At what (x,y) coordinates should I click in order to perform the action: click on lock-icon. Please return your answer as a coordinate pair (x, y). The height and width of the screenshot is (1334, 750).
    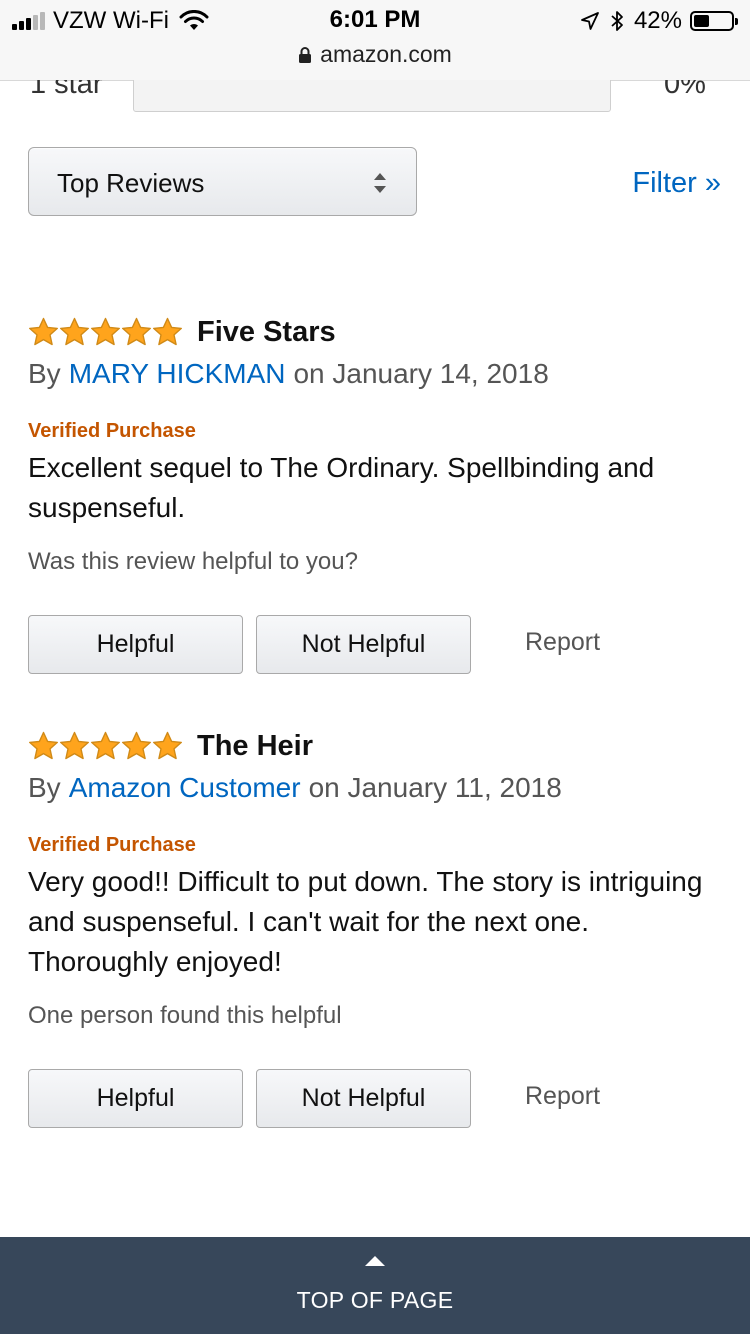
    Looking at the image, I should click on (305, 55).